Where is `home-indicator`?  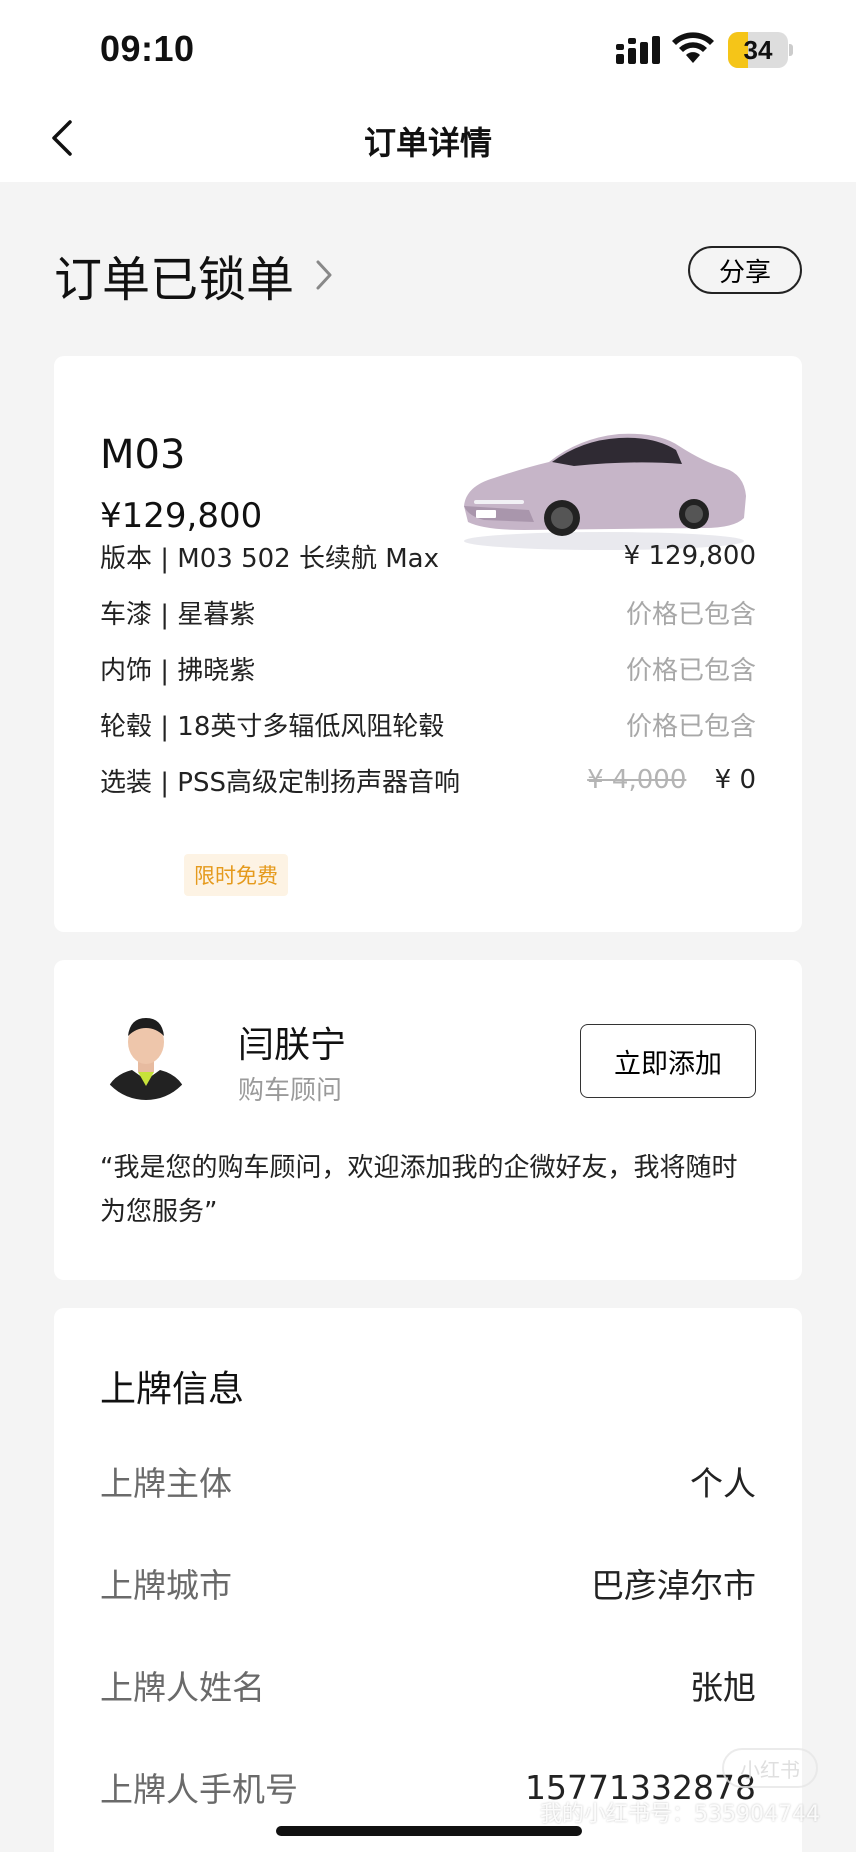 home-indicator is located at coordinates (429, 1831).